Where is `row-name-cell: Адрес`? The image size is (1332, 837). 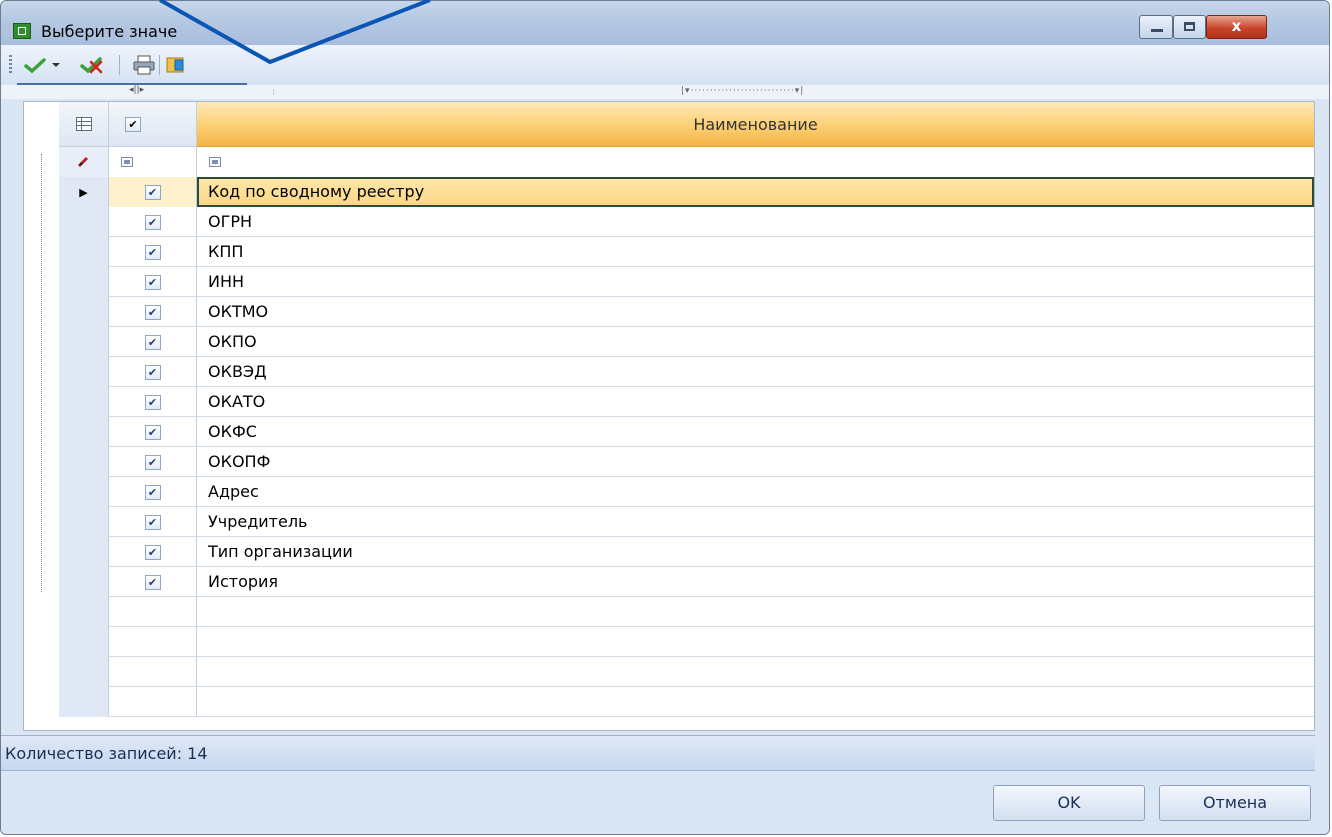 row-name-cell: Адрес is located at coordinates (755, 492).